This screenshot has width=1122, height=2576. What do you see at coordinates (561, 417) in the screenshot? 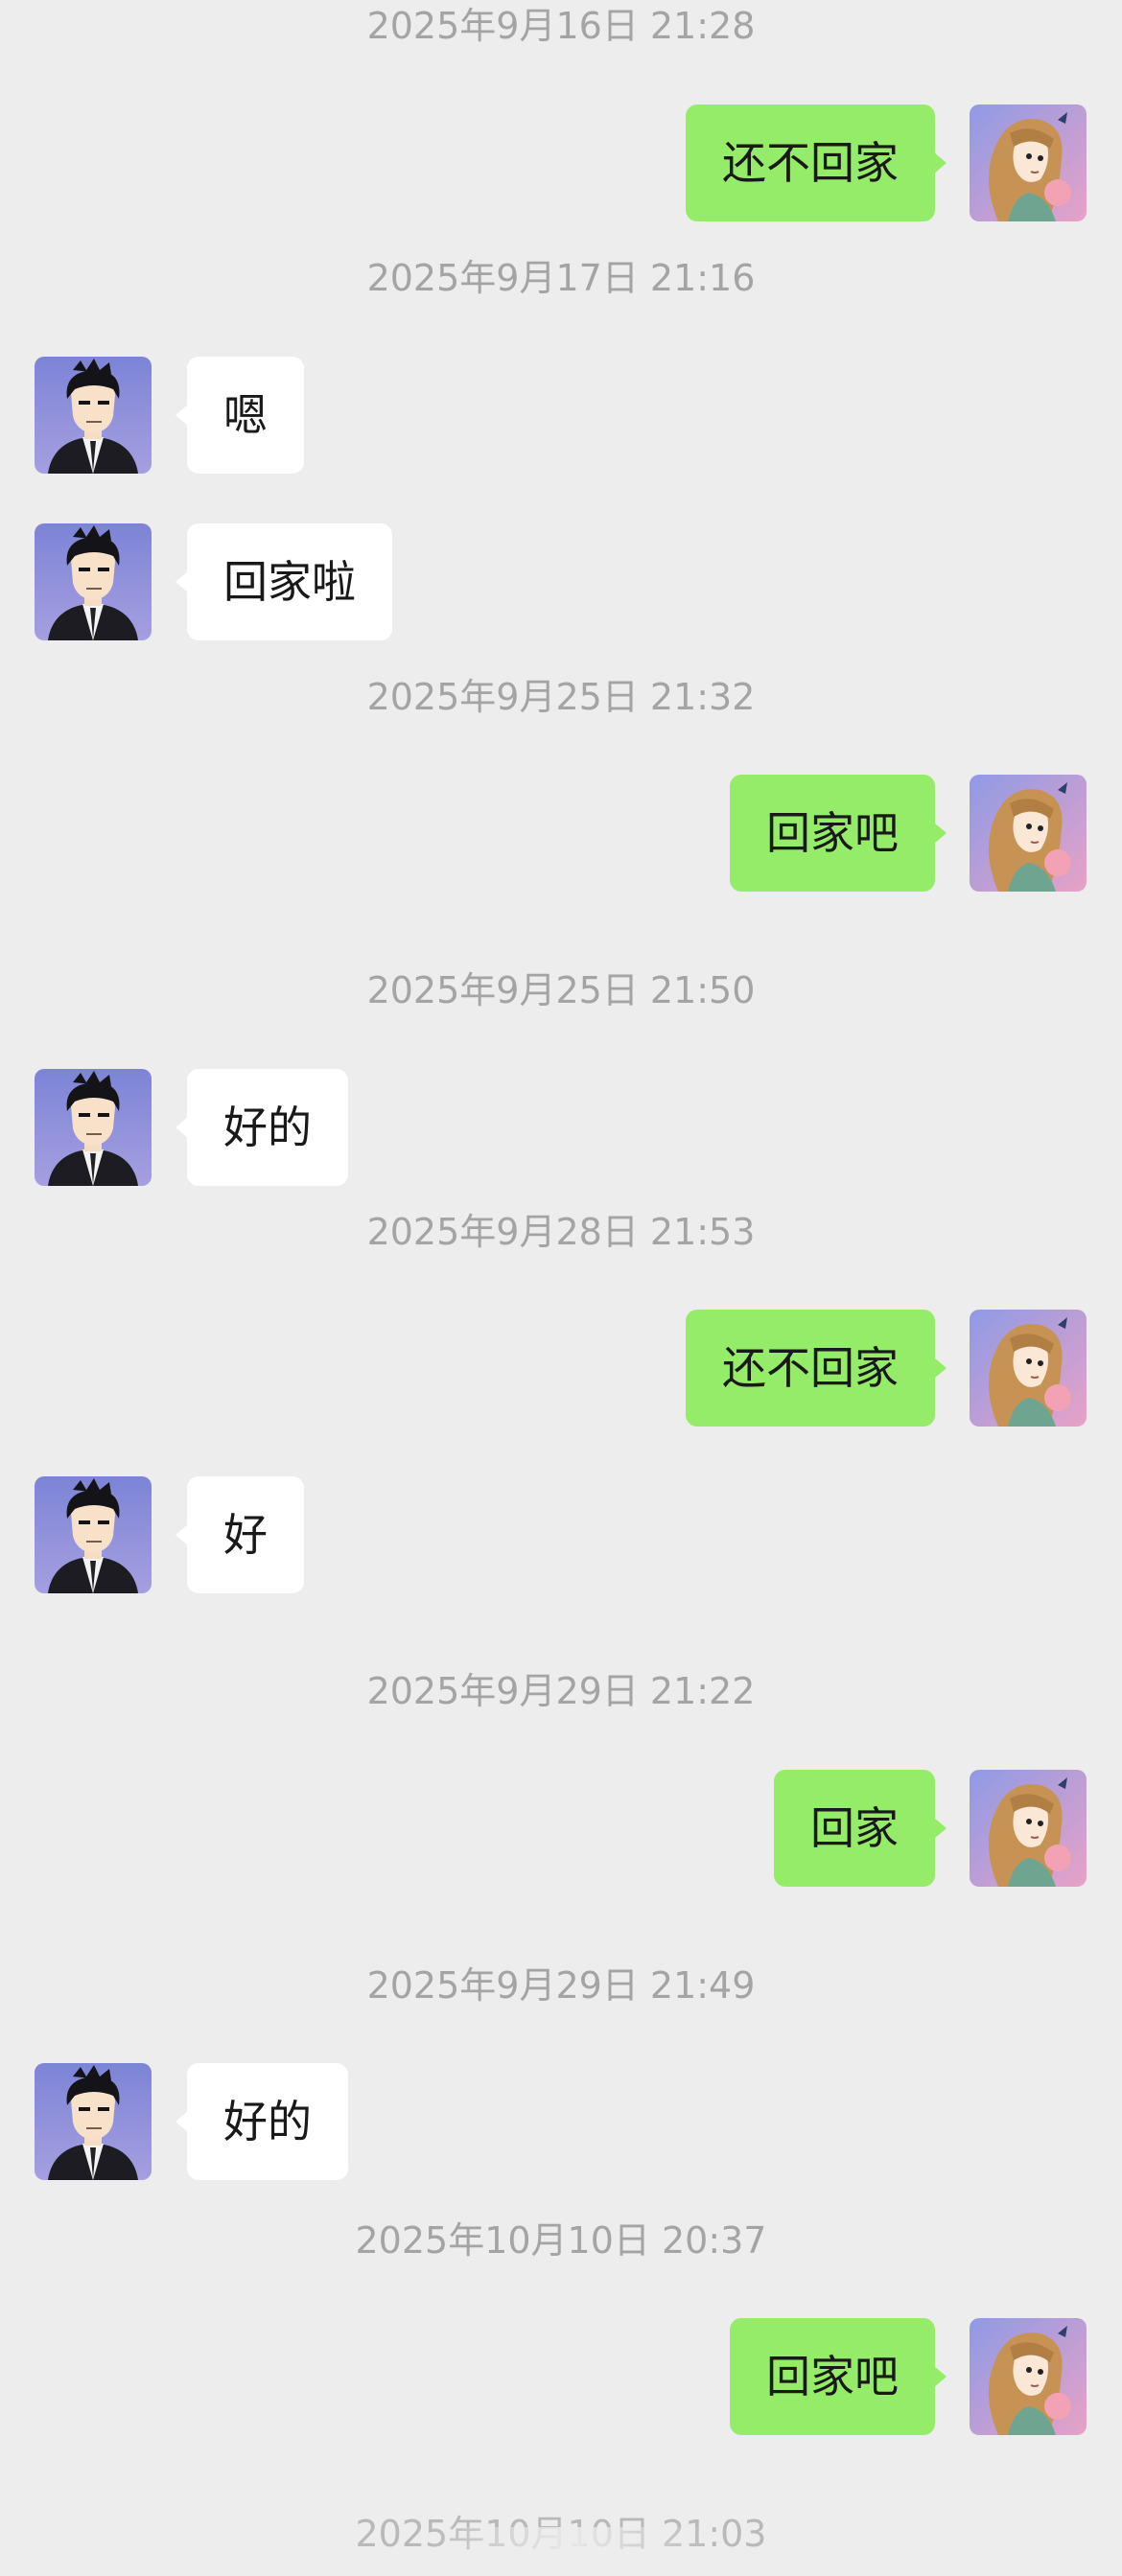
I see `message-row-incoming: 嗯` at bounding box center [561, 417].